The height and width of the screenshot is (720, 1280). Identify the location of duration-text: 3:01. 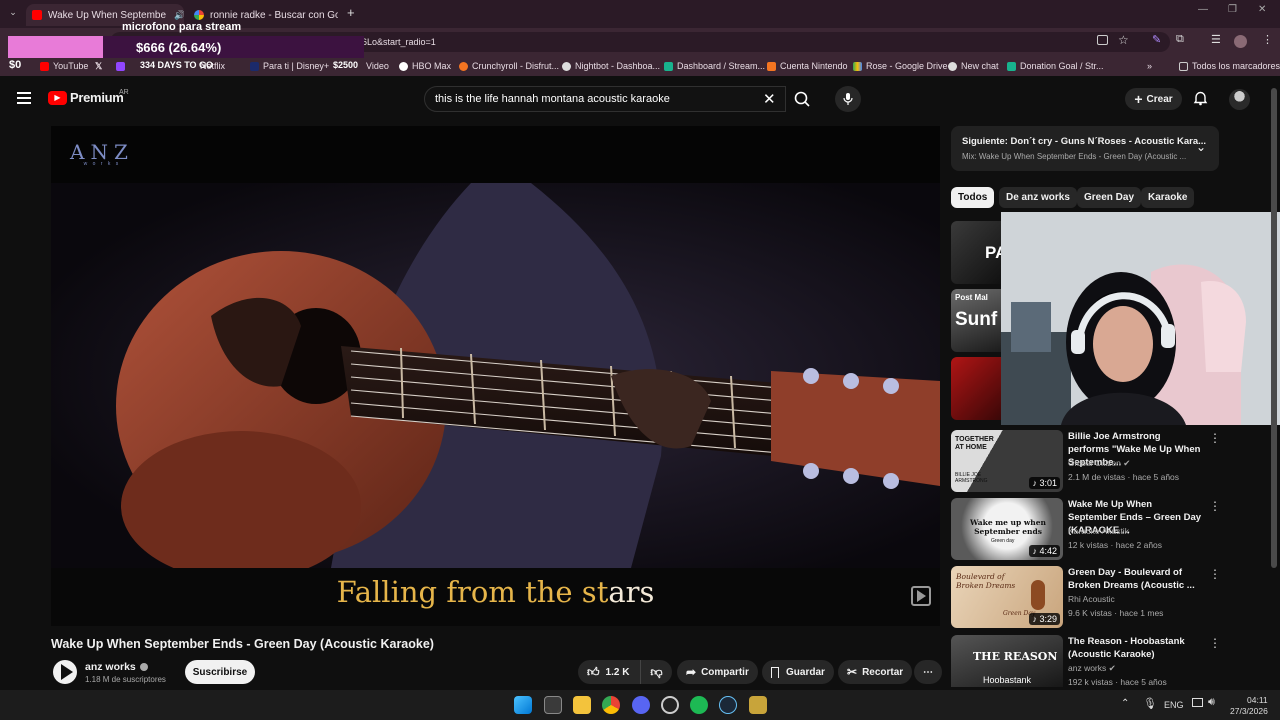
(1048, 483).